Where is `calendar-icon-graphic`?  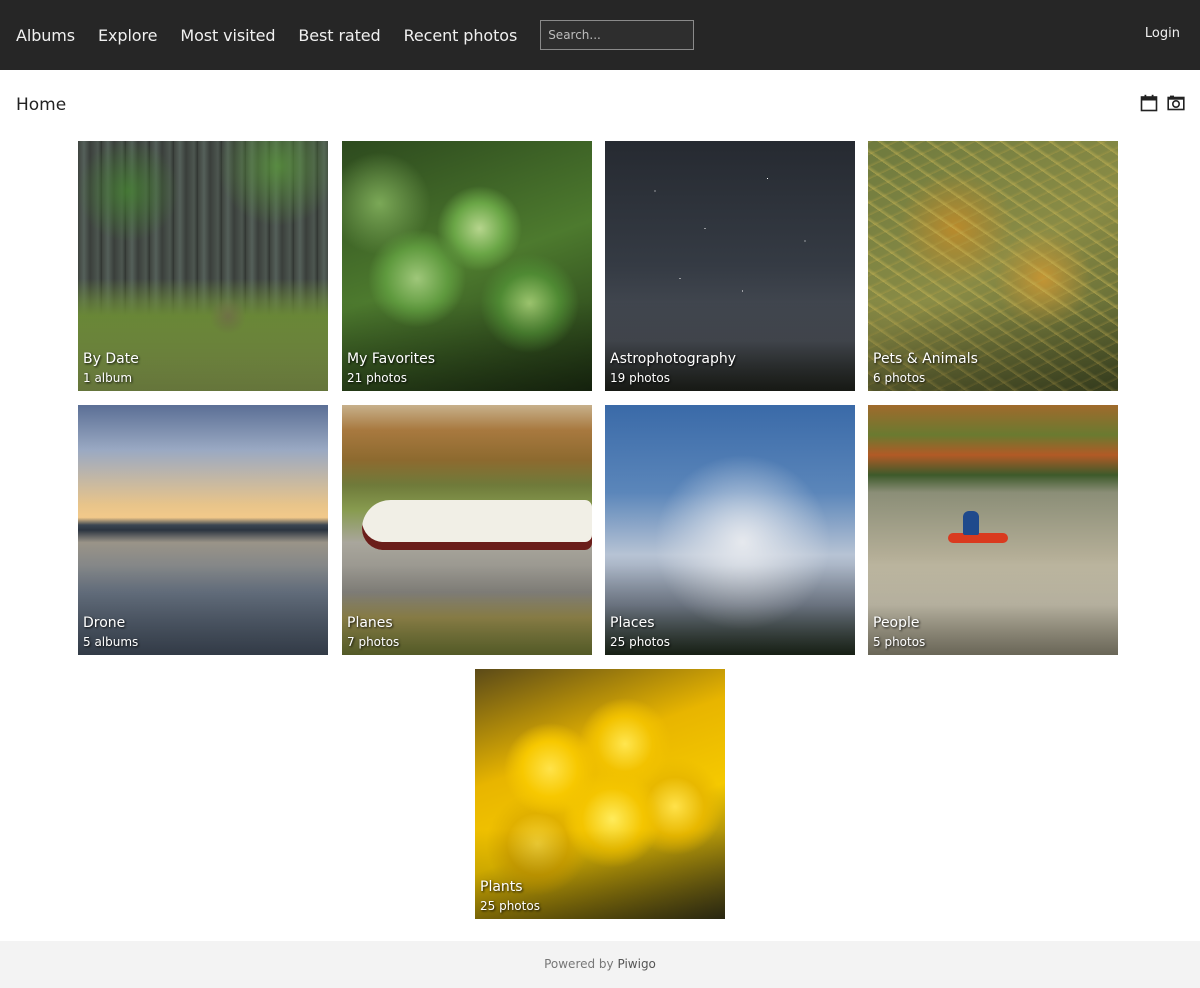
calendar-icon-graphic is located at coordinates (1149, 103).